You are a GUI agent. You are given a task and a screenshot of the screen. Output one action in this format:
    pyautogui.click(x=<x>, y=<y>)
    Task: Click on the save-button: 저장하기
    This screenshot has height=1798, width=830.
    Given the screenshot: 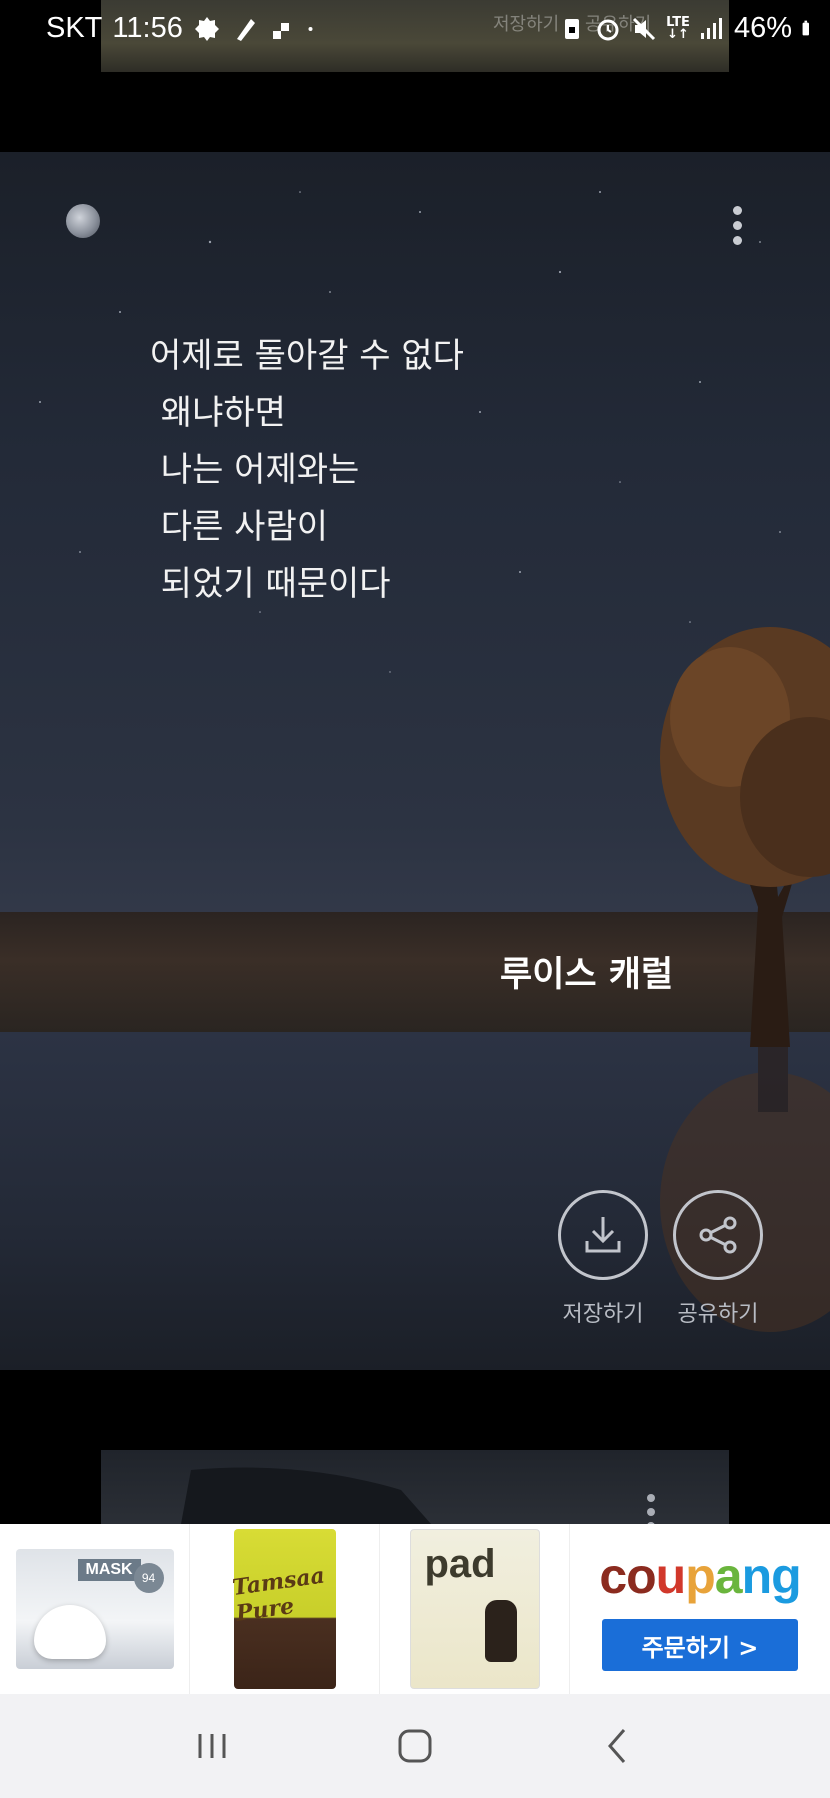 What is the action you would take?
    pyautogui.click(x=603, y=1259)
    